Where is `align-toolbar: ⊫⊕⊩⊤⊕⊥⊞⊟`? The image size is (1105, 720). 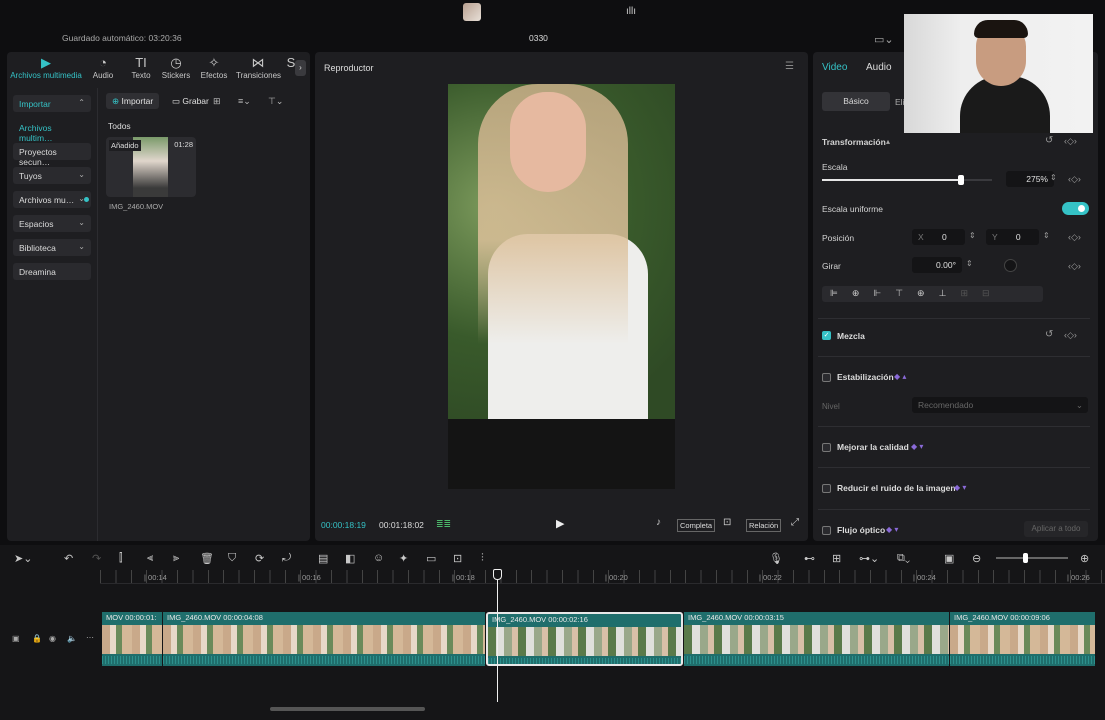 align-toolbar: ⊫⊕⊩⊤⊕⊥⊞⊟ is located at coordinates (932, 294).